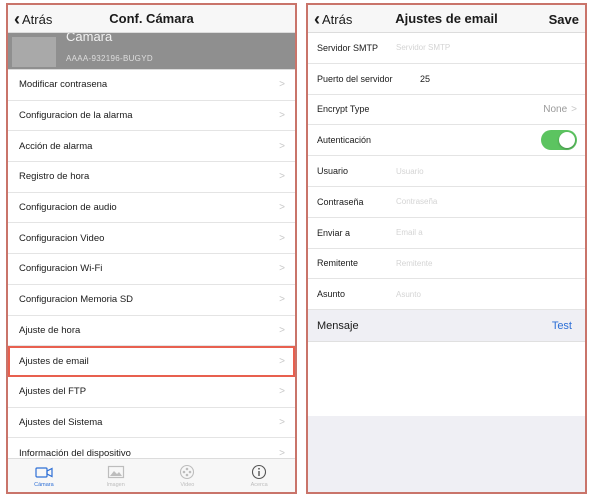 The image size is (593, 497). Describe the element at coordinates (187, 484) in the screenshot. I see `tab-label: Video` at that location.